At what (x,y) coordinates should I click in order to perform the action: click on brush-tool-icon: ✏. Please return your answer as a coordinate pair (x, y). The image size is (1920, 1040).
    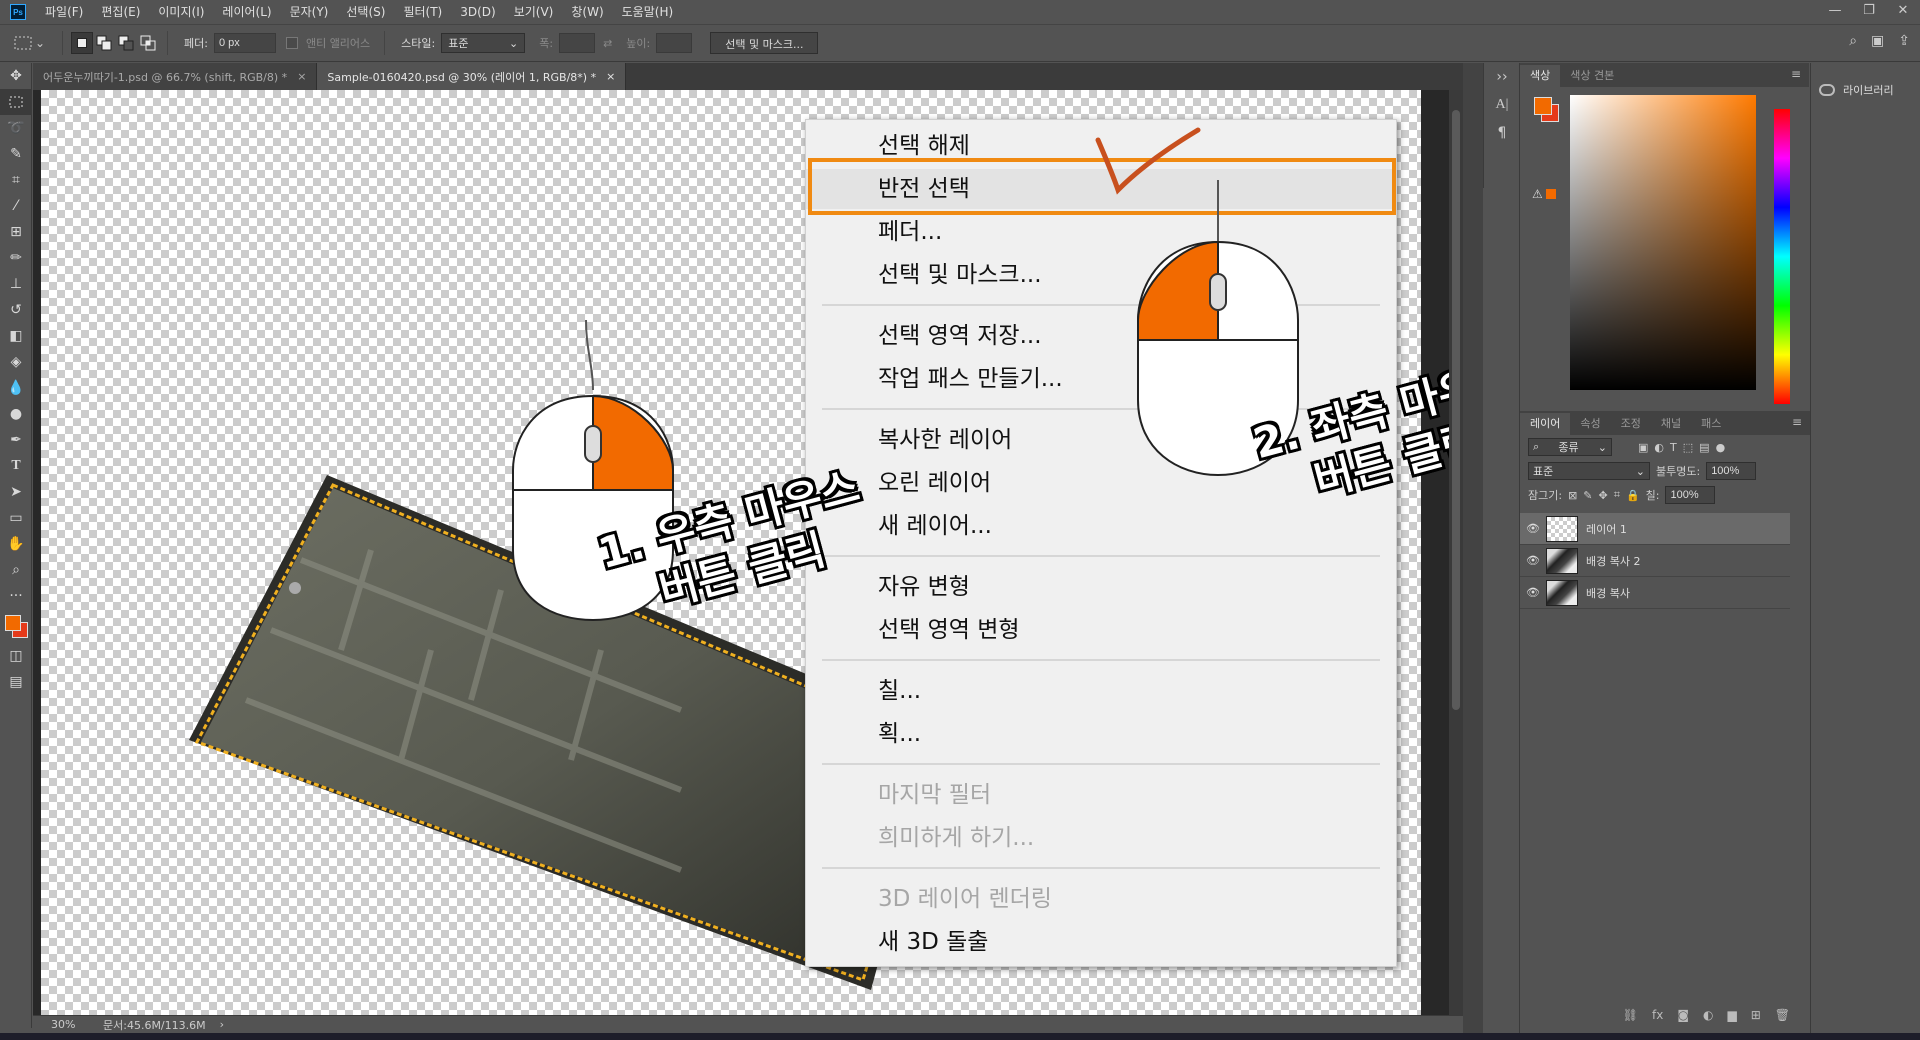
    Looking at the image, I should click on (16, 258).